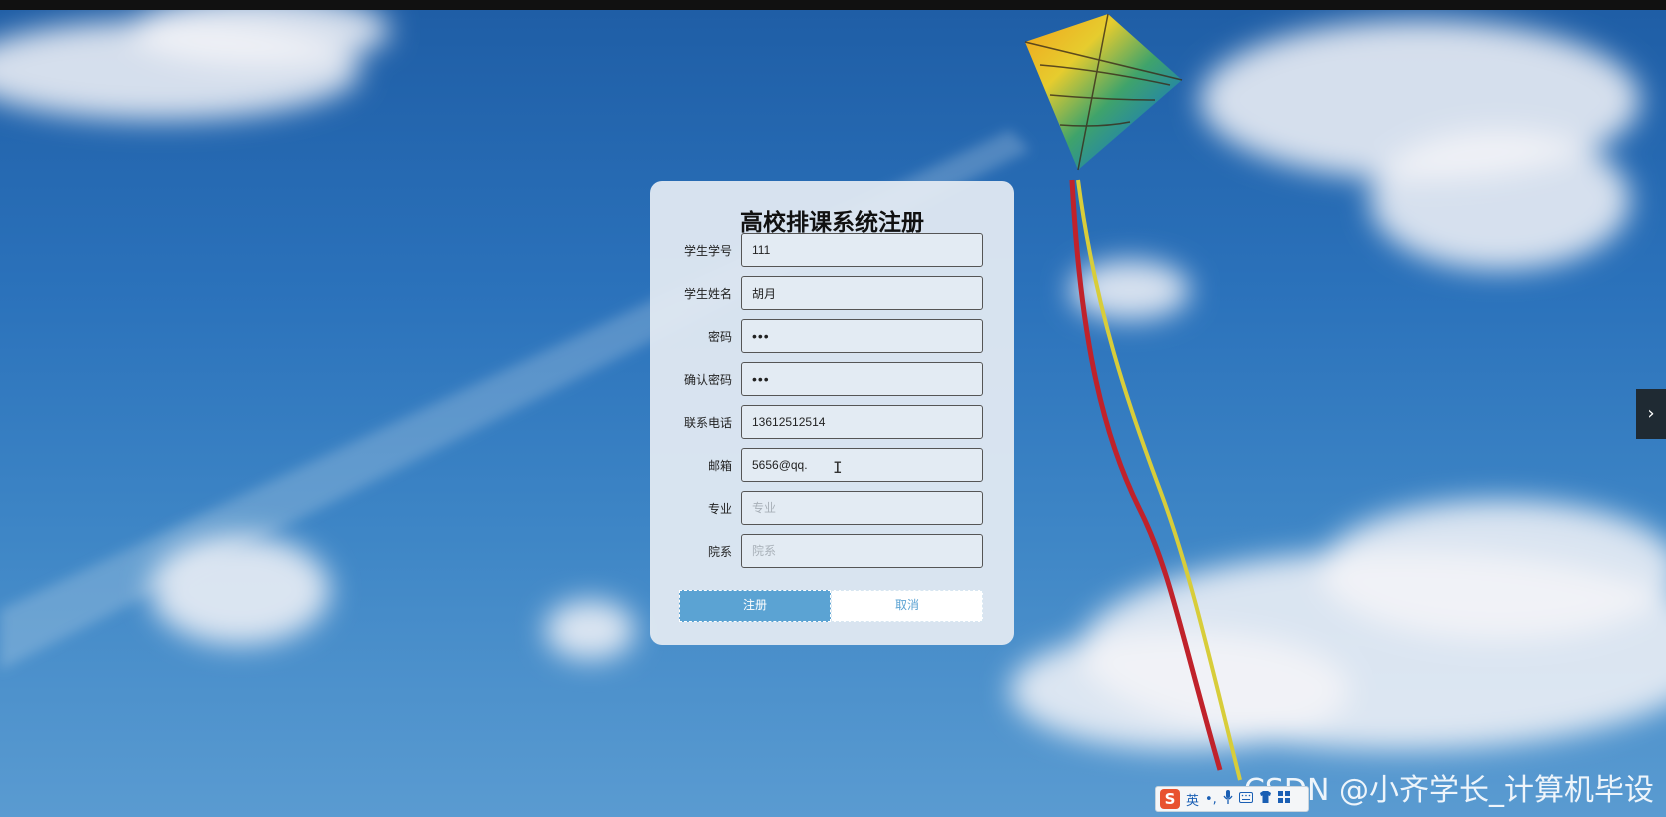 Image resolution: width=1666 pixels, height=817 pixels. I want to click on phone-label: 联系电话, so click(707, 423).